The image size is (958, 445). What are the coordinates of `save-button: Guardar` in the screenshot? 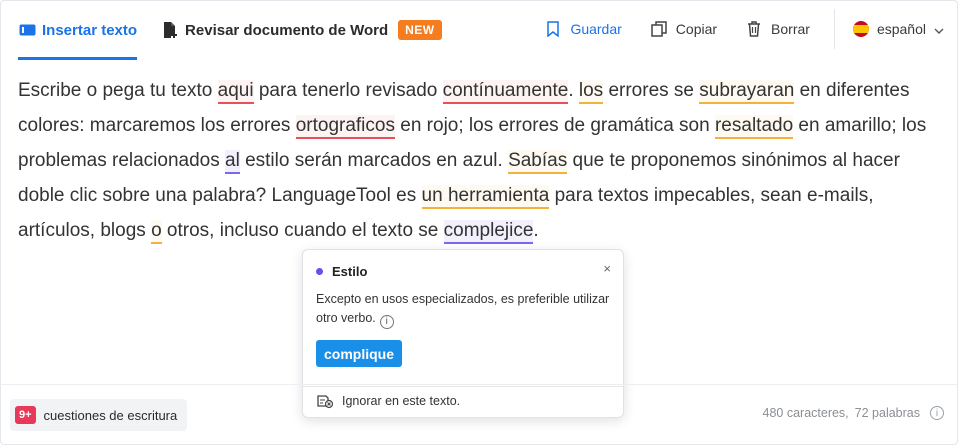 It's located at (583, 29).